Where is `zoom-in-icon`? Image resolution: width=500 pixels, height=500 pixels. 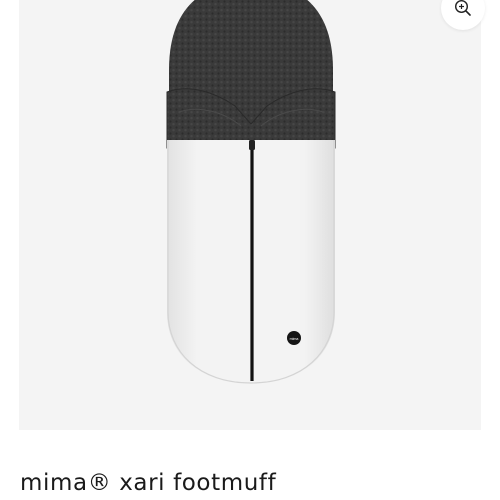 zoom-in-icon is located at coordinates (463, 8).